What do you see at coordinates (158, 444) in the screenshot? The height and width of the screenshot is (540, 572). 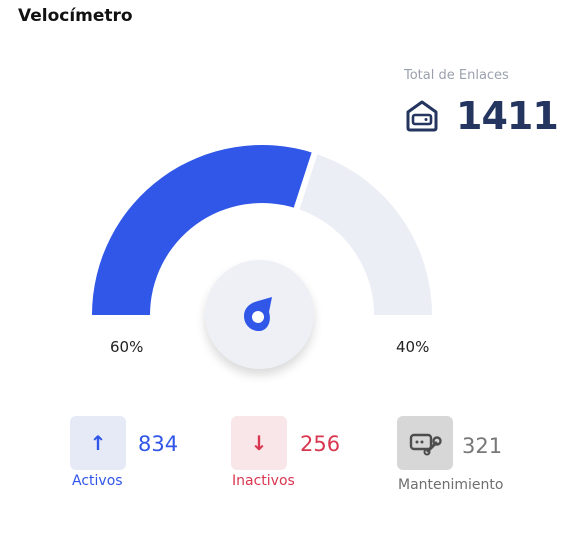 I see `activos-value: 834` at bounding box center [158, 444].